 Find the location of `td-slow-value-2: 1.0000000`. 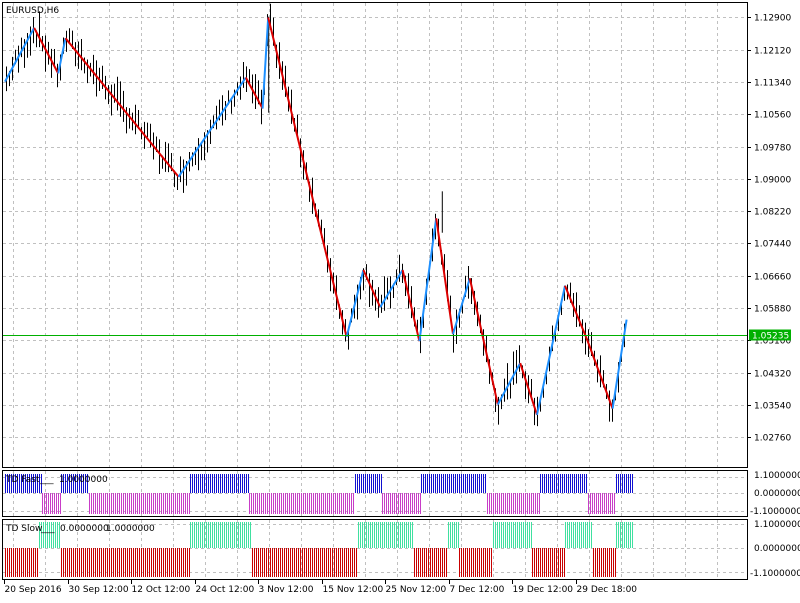

td-slow-value-2: 1.0000000 is located at coordinates (130, 529).